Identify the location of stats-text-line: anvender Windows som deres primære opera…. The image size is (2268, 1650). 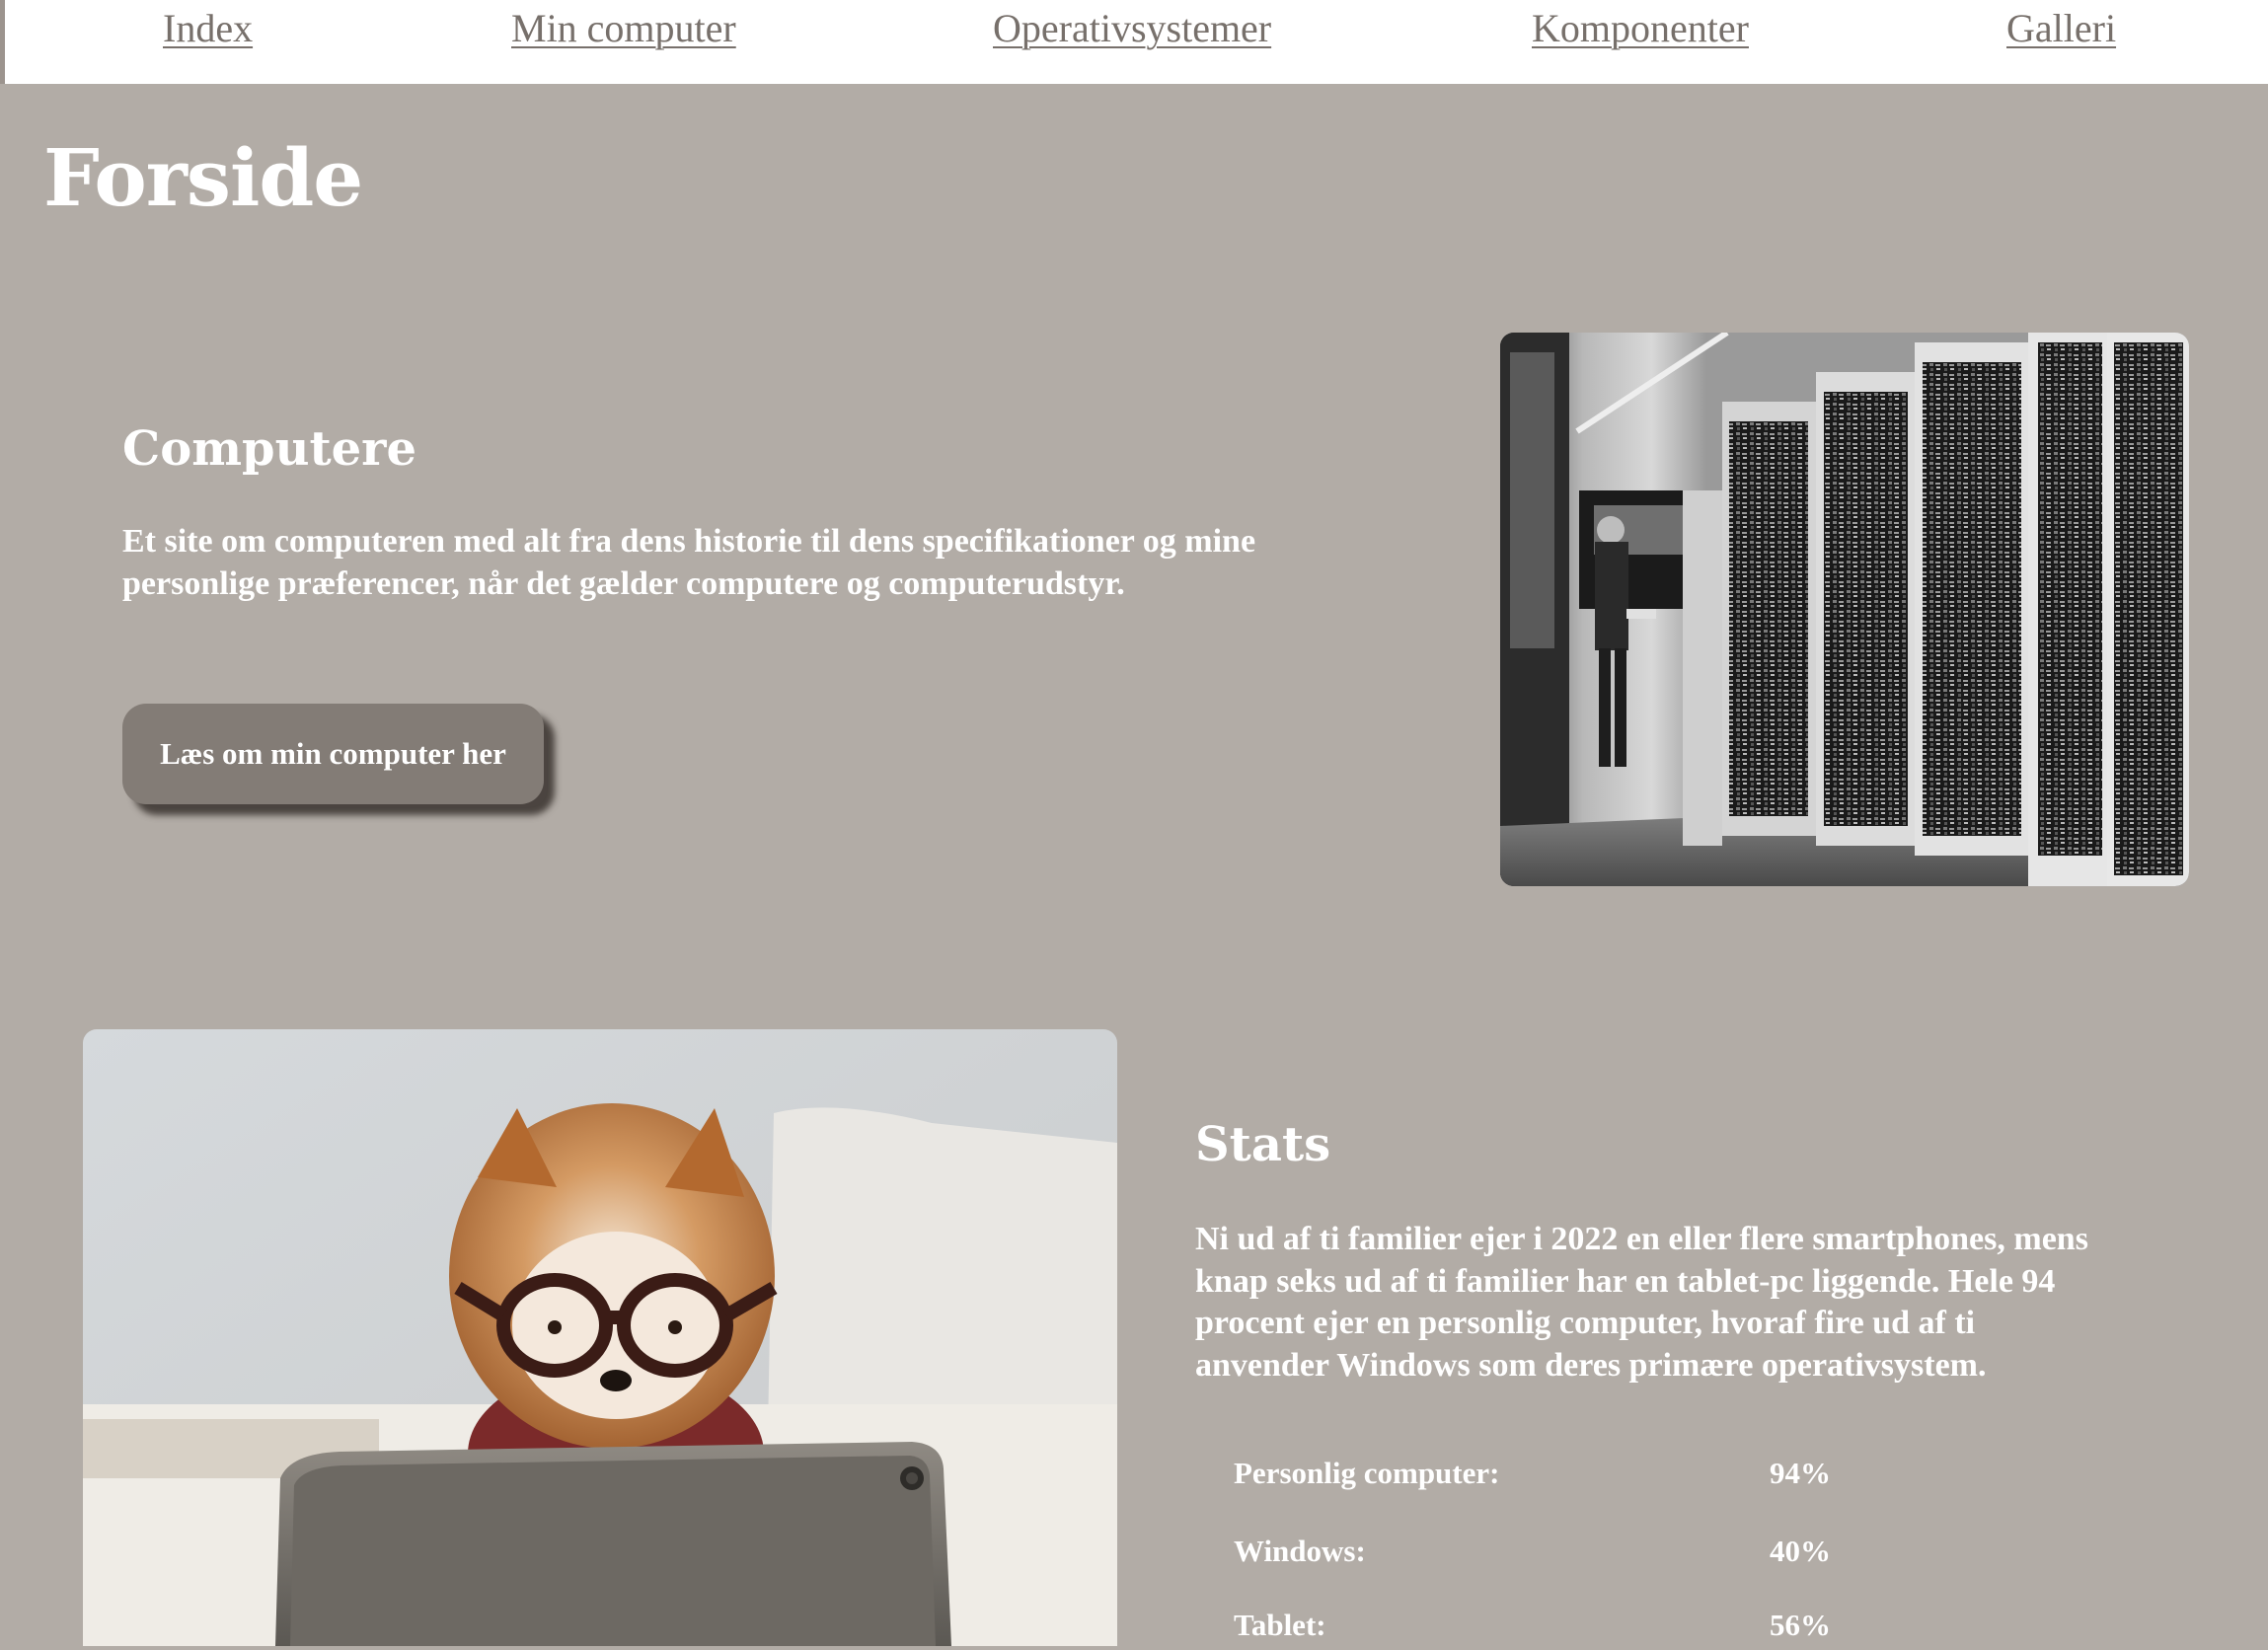
(1591, 1365).